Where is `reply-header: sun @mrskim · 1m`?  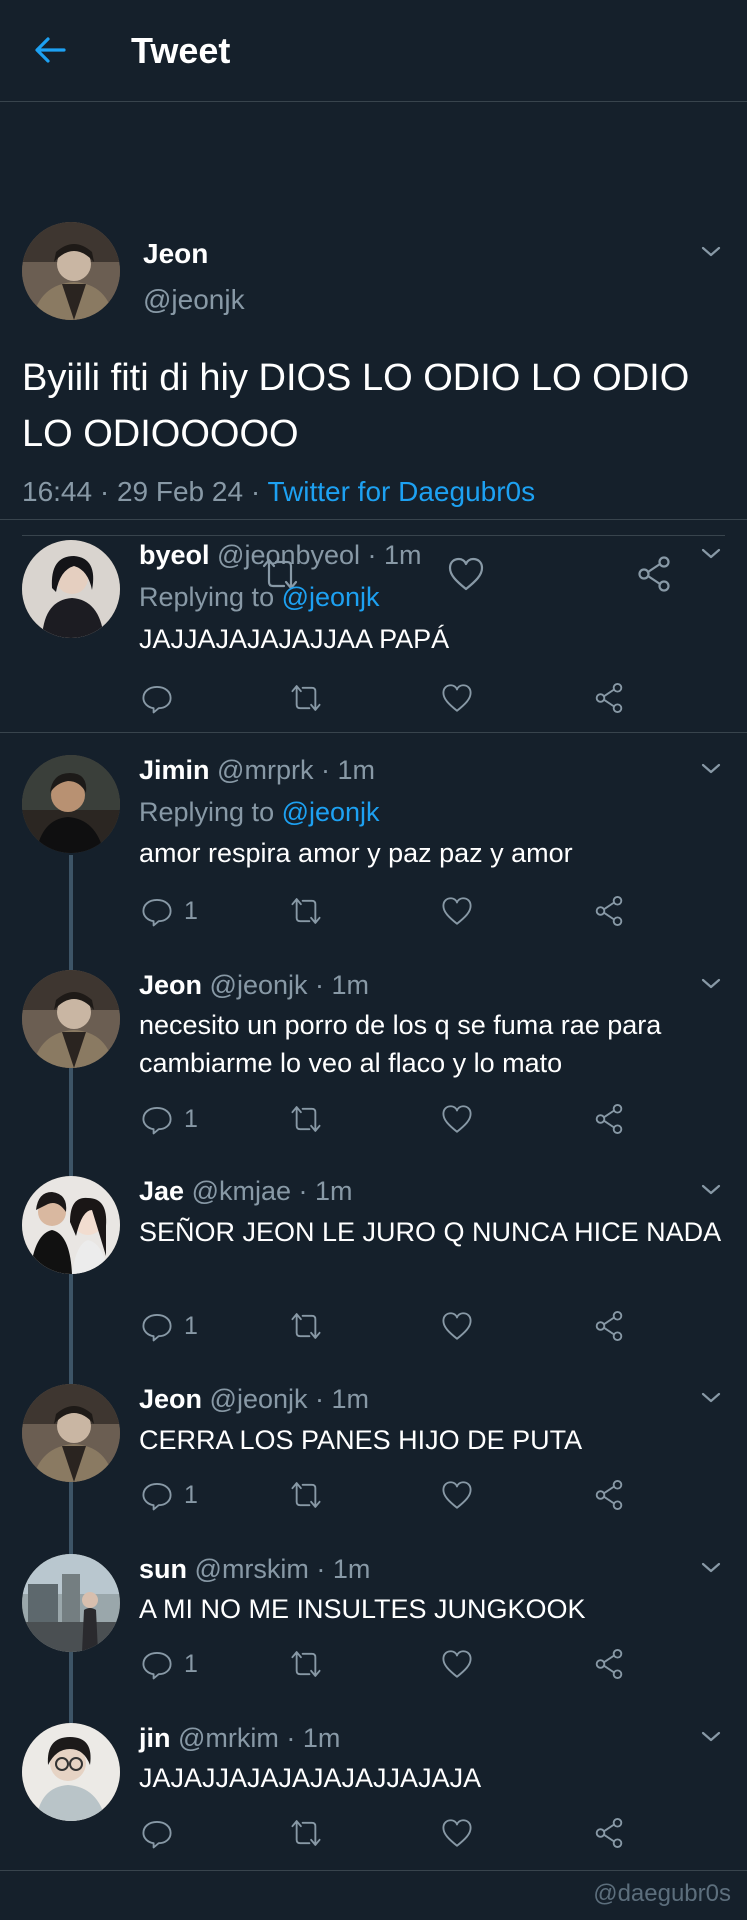
reply-header: sun @mrskim · 1m is located at coordinates (254, 1569).